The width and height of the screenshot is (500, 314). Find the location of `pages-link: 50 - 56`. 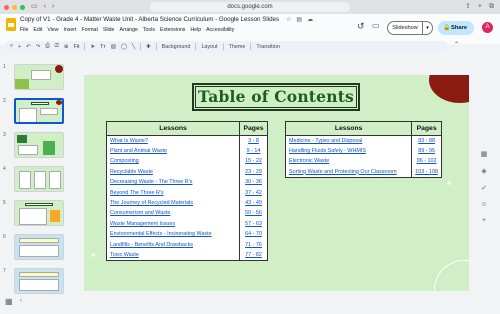

pages-link: 50 - 56 is located at coordinates (253, 213).